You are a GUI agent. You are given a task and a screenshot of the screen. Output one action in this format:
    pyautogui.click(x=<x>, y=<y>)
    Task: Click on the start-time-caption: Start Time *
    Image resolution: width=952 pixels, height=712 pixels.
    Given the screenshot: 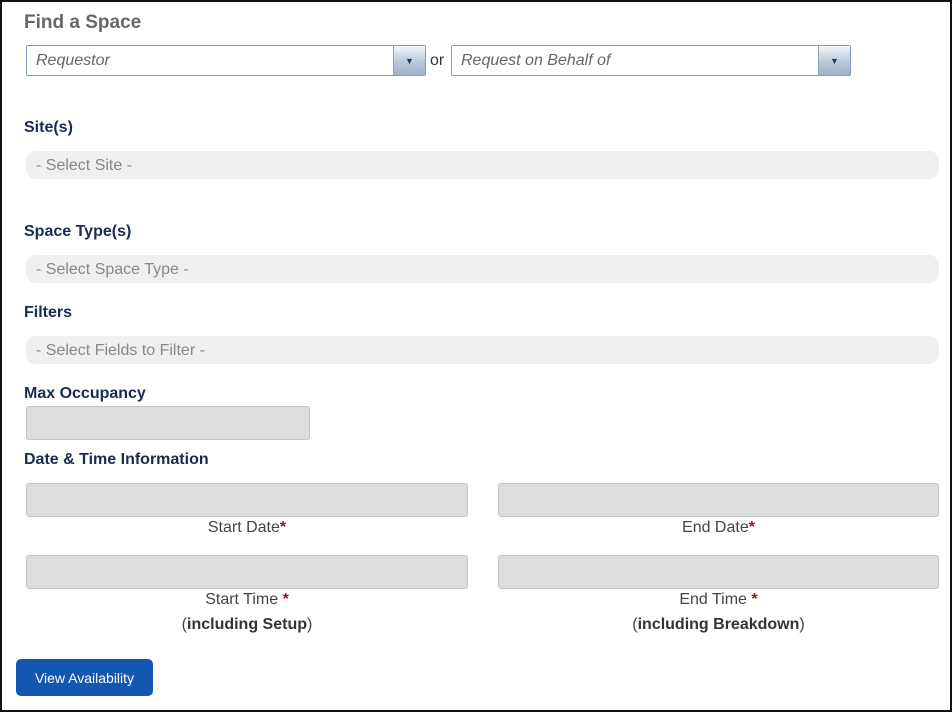 What is the action you would take?
    pyautogui.click(x=247, y=600)
    